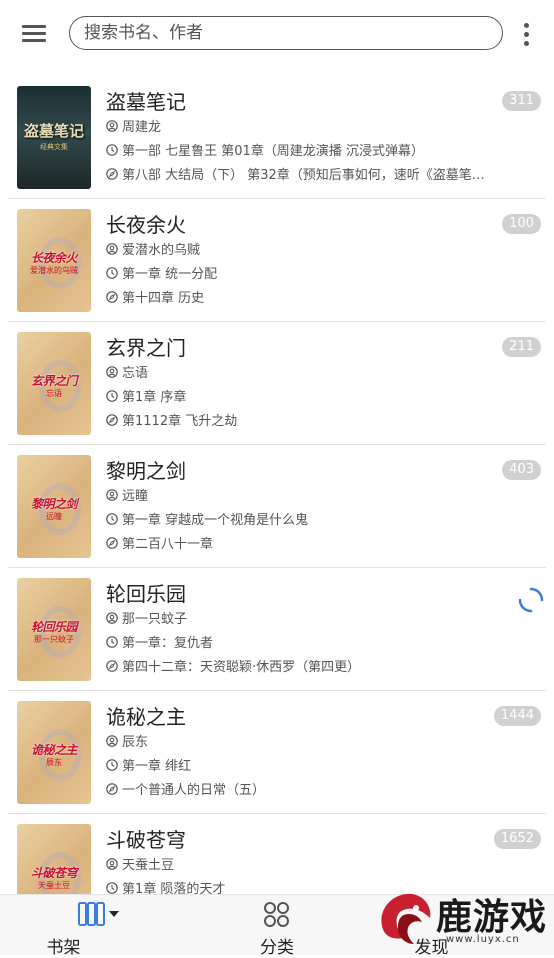 Image resolution: width=554 pixels, height=958 pixels. I want to click on cover-title: 长夜余火, so click(54, 258).